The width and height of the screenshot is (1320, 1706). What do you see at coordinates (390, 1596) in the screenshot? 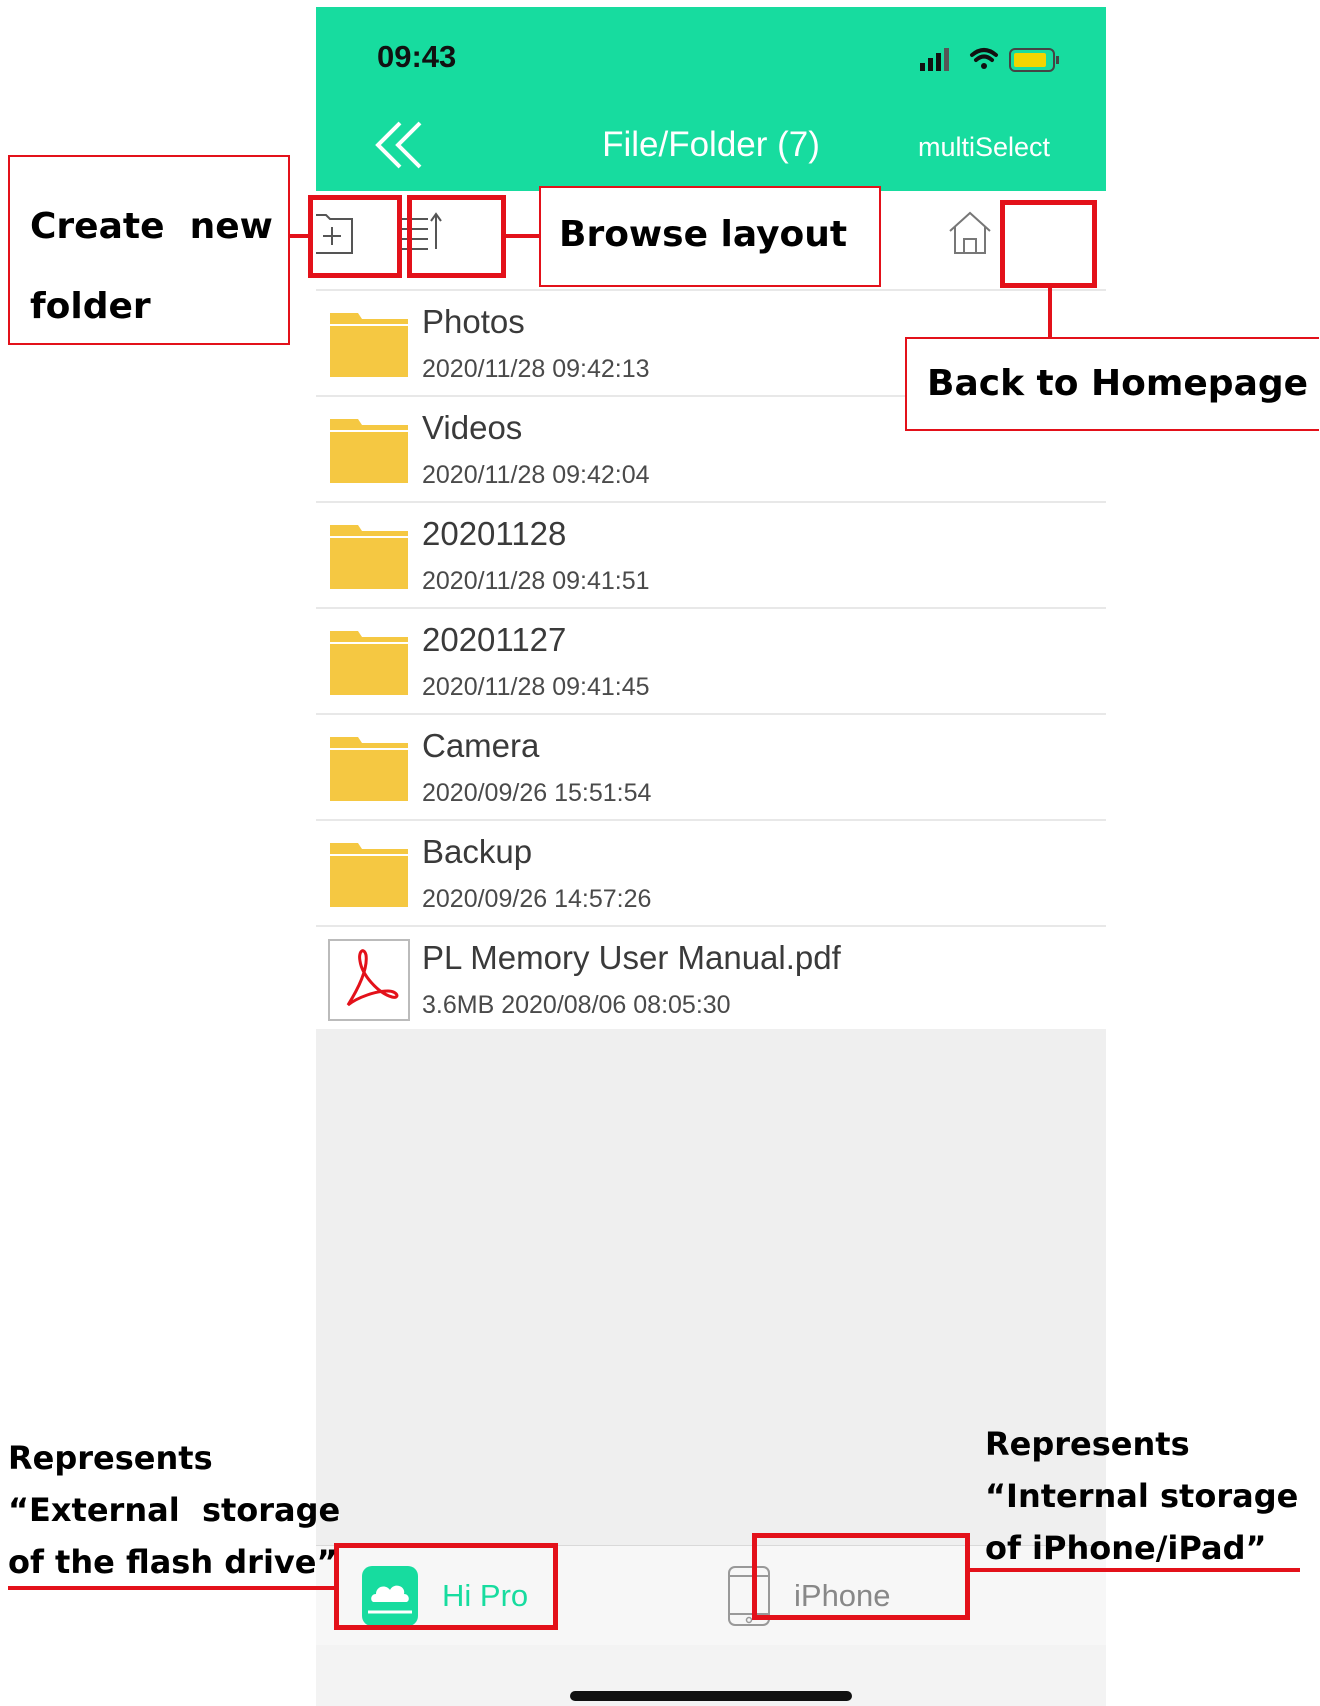
I see `cloud-drive-icon` at bounding box center [390, 1596].